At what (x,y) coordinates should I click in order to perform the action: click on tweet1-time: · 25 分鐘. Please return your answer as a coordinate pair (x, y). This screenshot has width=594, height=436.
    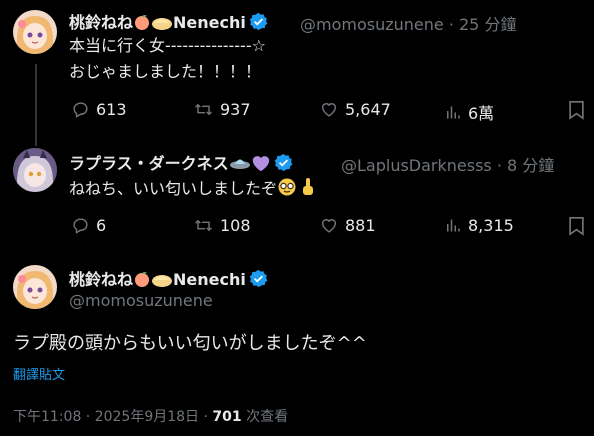
    Looking at the image, I should click on (483, 24).